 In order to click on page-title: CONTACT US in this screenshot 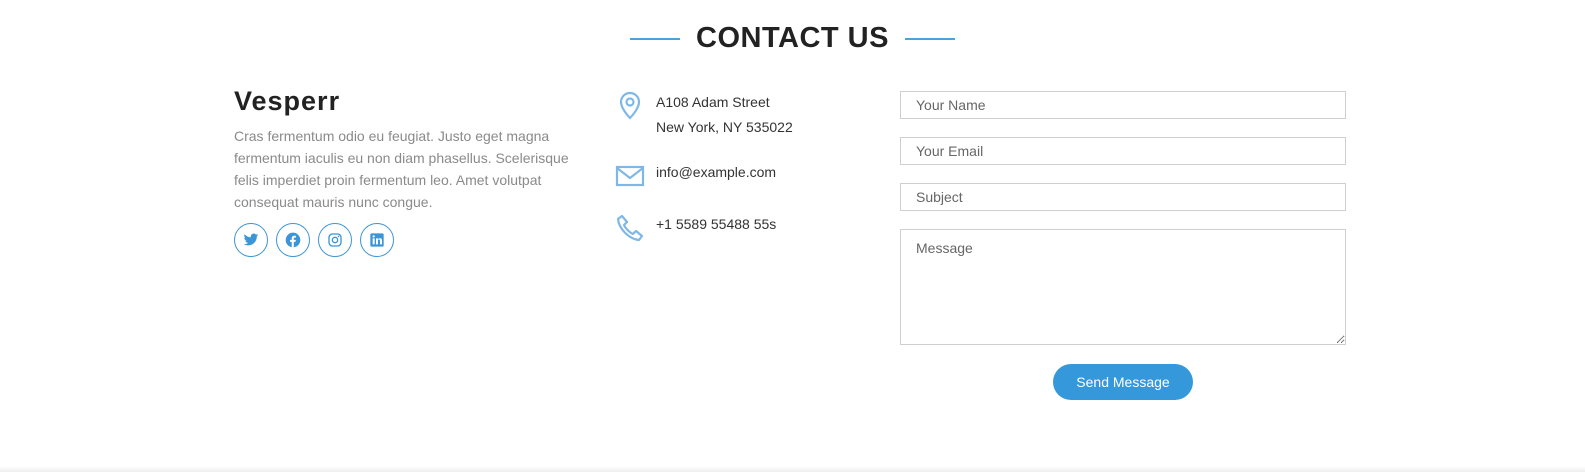, I will do `click(792, 38)`.